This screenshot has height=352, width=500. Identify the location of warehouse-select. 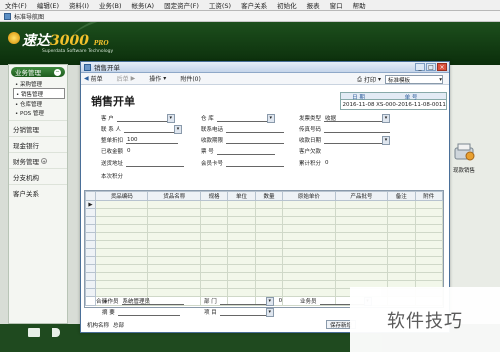
(245, 118).